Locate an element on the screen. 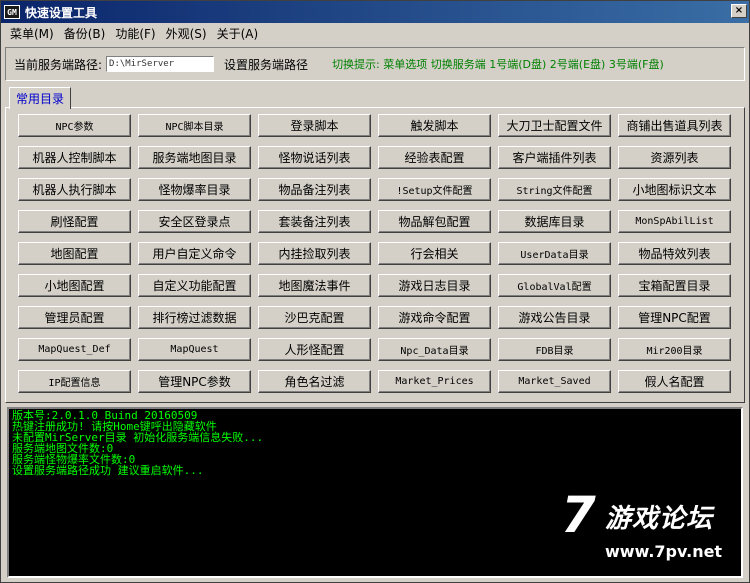  dir-button-18: 小地图标识文本 is located at coordinates (674, 189).